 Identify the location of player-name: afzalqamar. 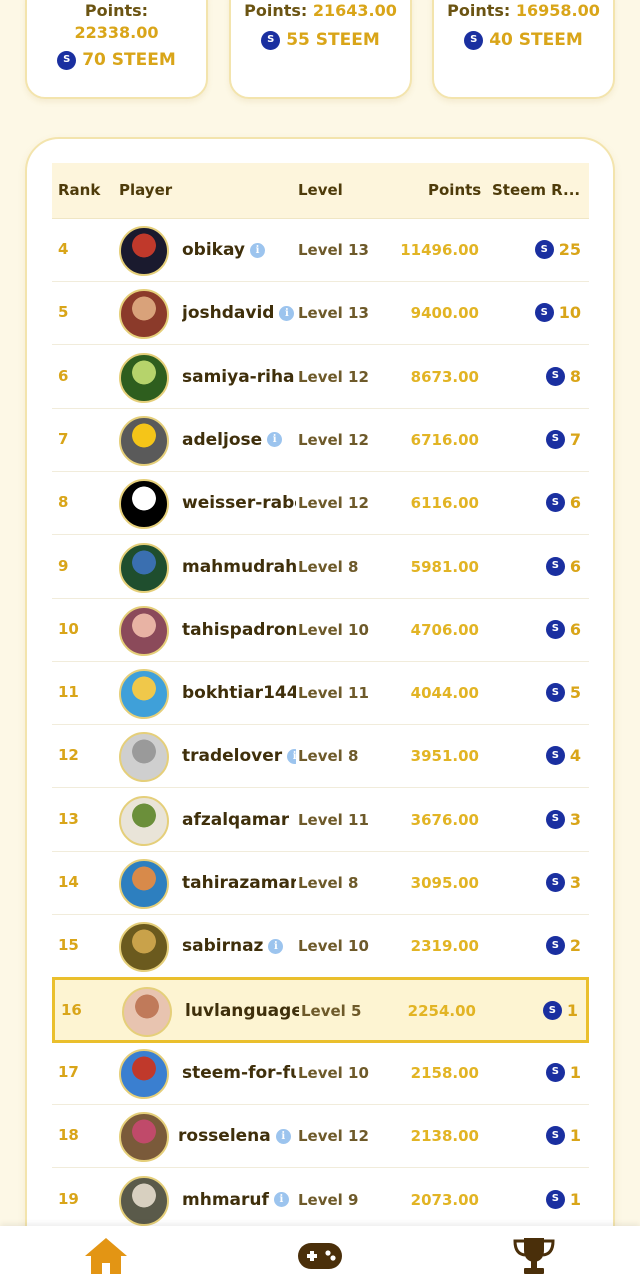
(235, 820).